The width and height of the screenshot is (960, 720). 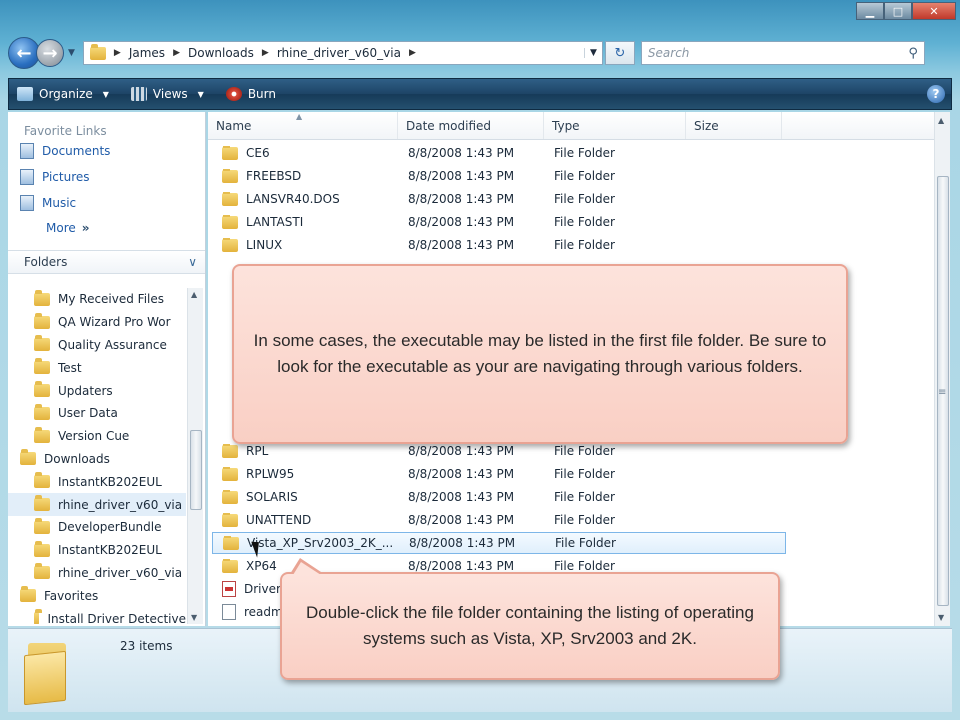 What do you see at coordinates (63, 94) in the screenshot?
I see `organize-button: Organize ▼` at bounding box center [63, 94].